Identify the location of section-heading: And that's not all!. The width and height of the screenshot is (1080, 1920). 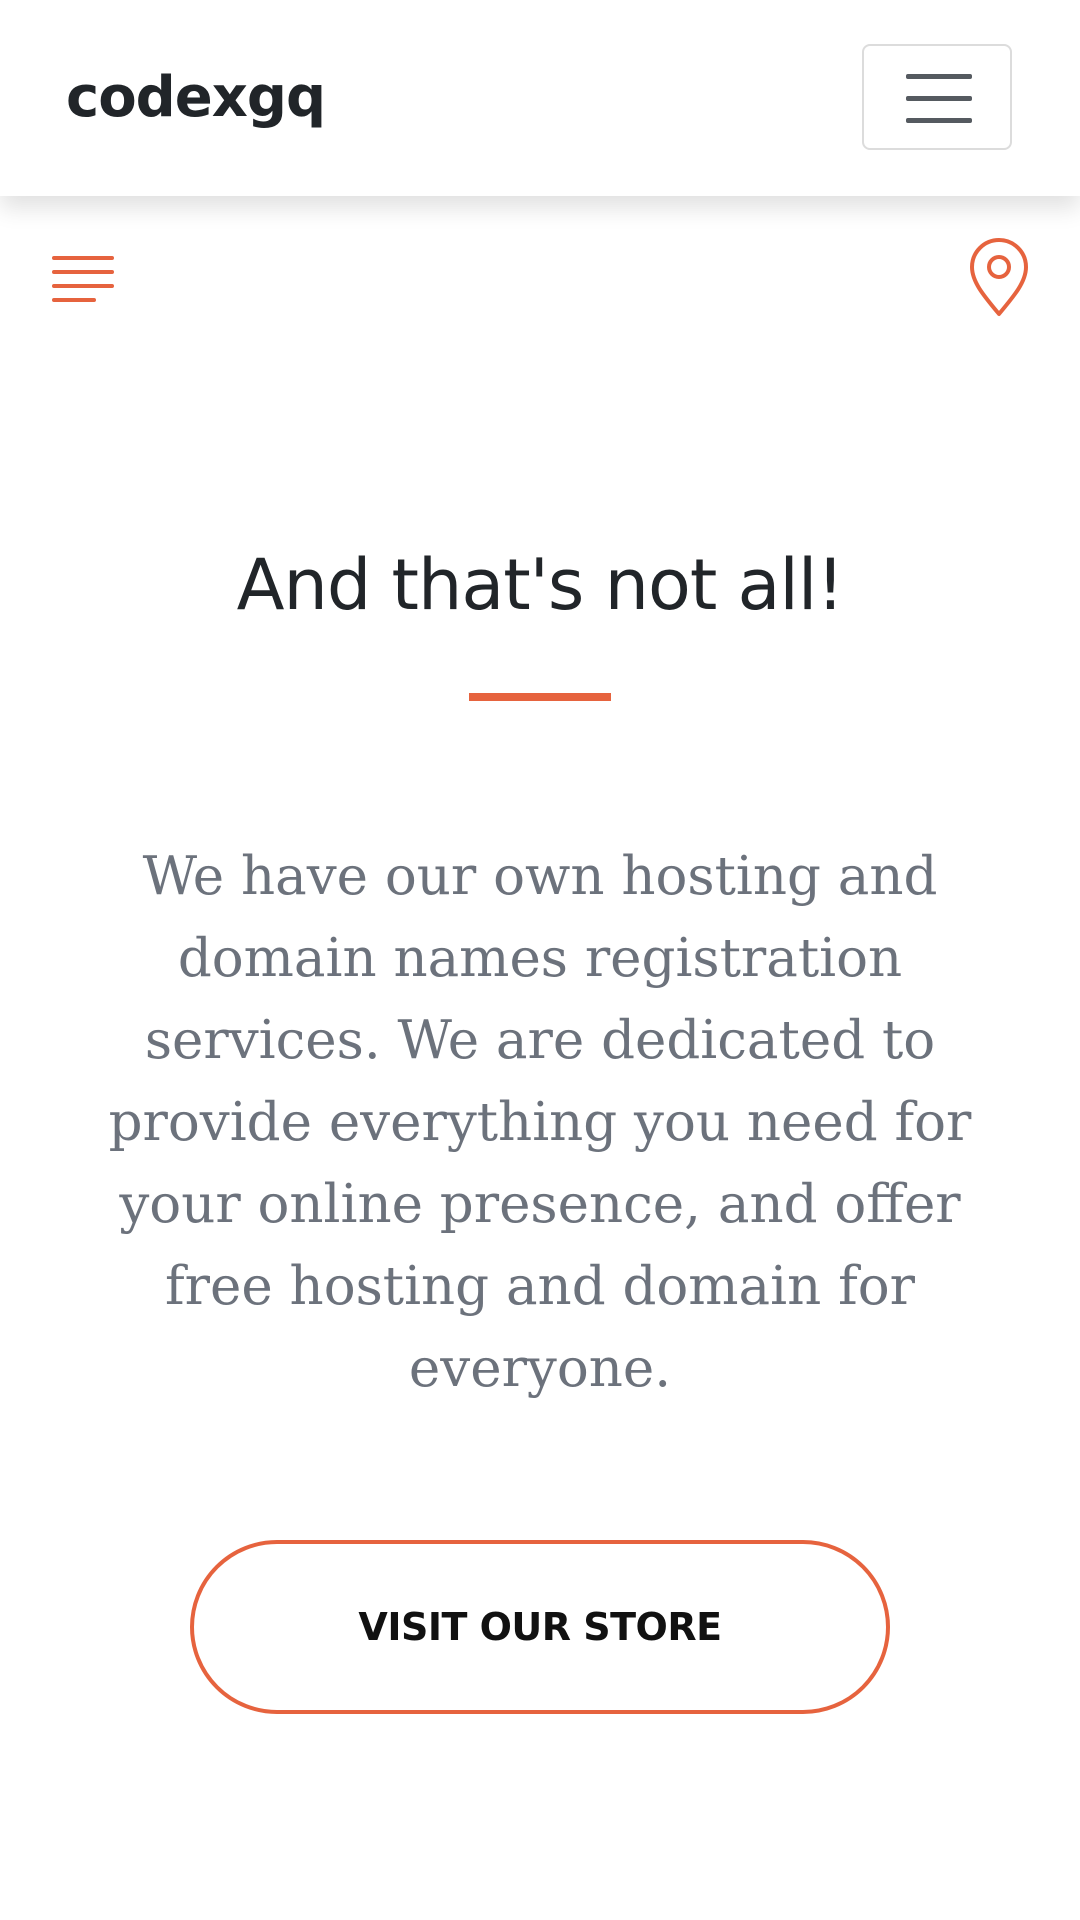
(540, 585).